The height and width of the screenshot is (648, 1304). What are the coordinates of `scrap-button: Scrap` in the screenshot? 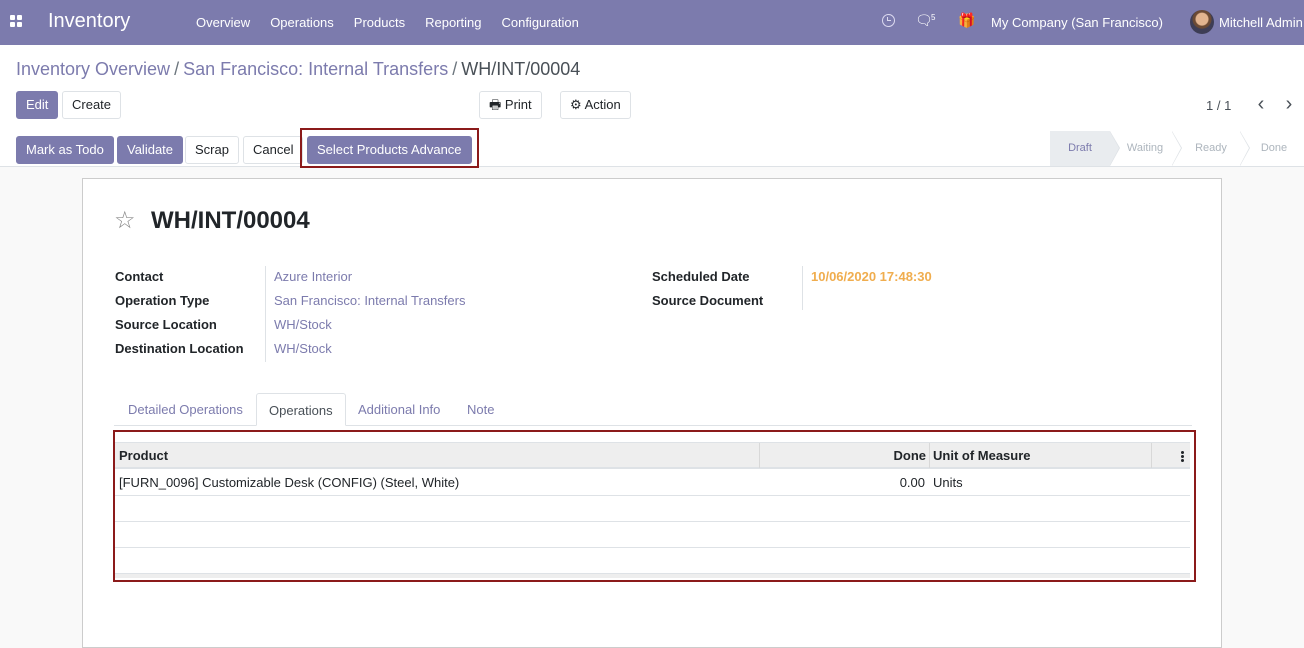 It's located at (212, 150).